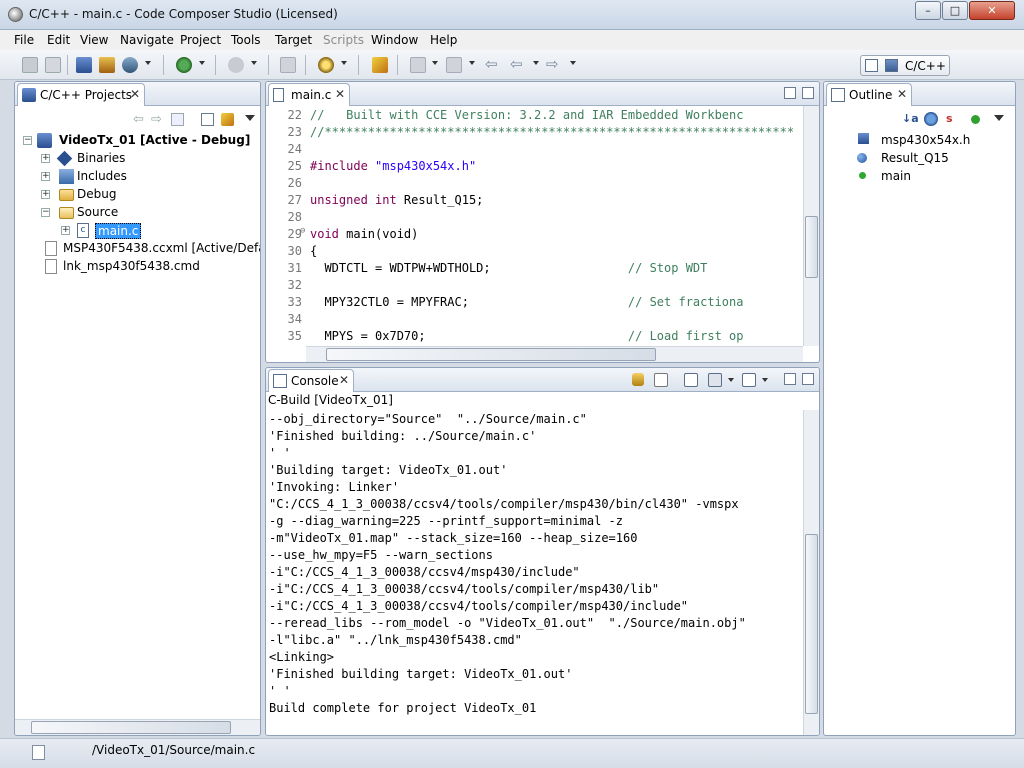 The image size is (1024, 768). I want to click on menu-target: Target, so click(293, 40).